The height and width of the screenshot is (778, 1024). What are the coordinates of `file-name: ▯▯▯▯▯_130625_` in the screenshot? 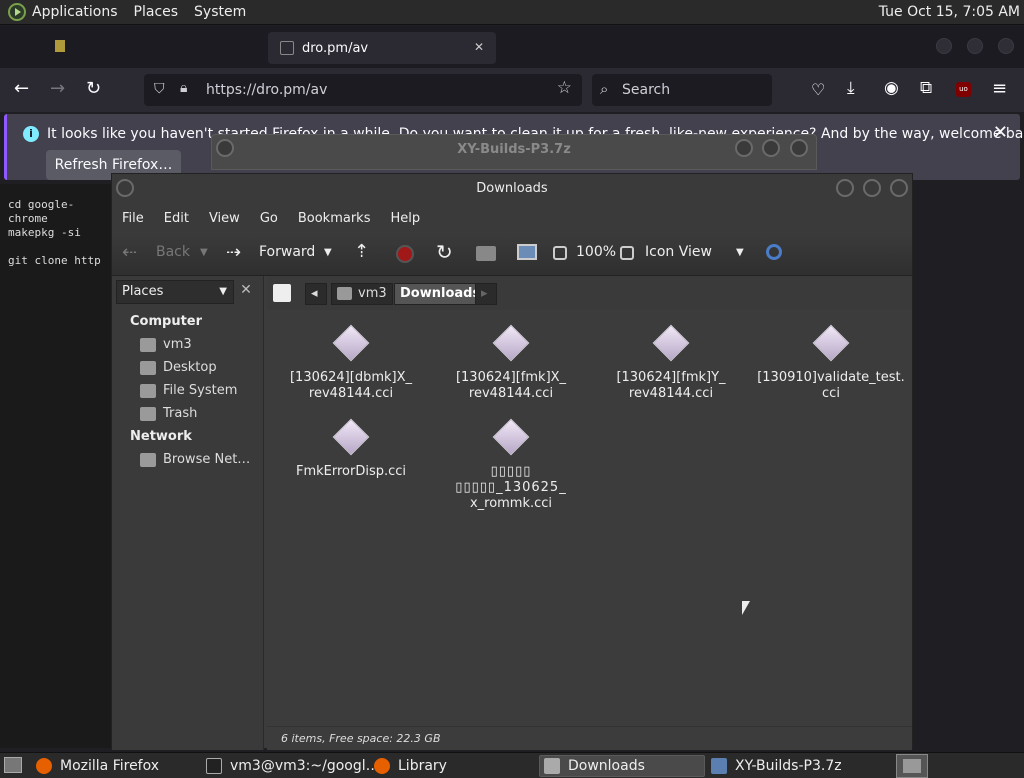 It's located at (511, 487).